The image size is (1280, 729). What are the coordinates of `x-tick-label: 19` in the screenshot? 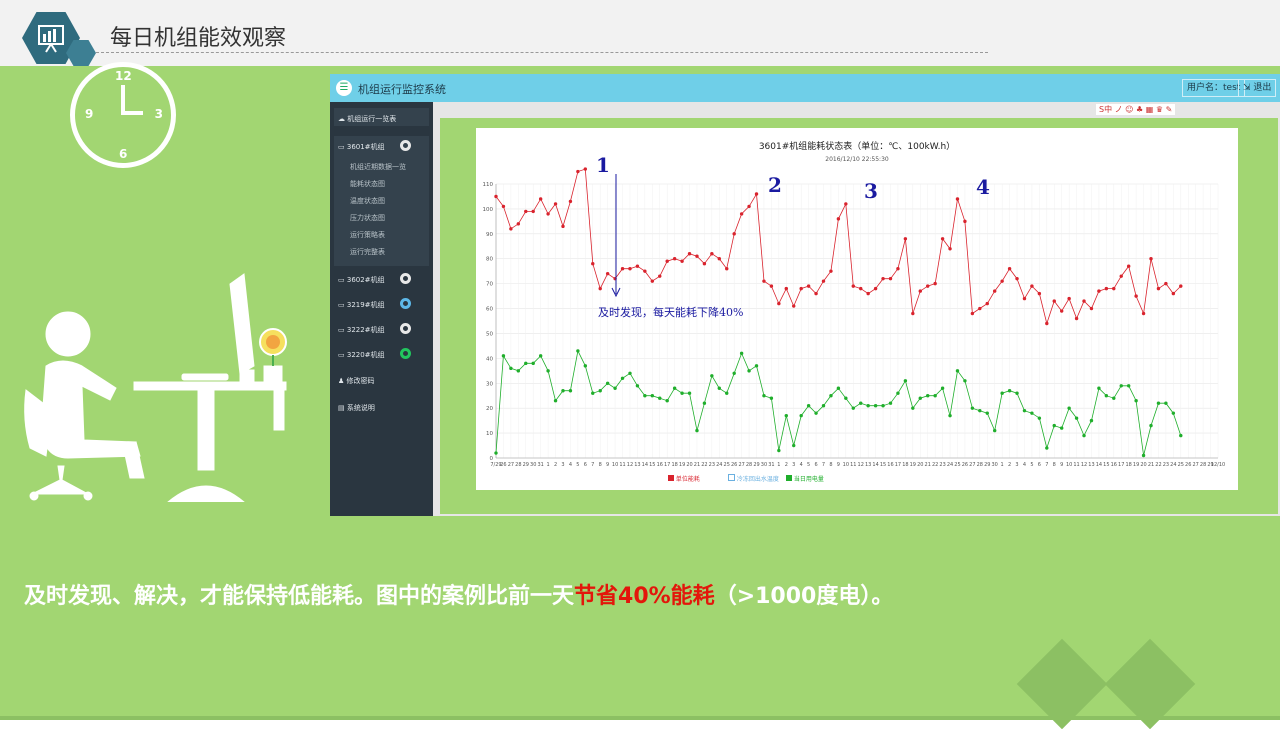 It's located at (1136, 465).